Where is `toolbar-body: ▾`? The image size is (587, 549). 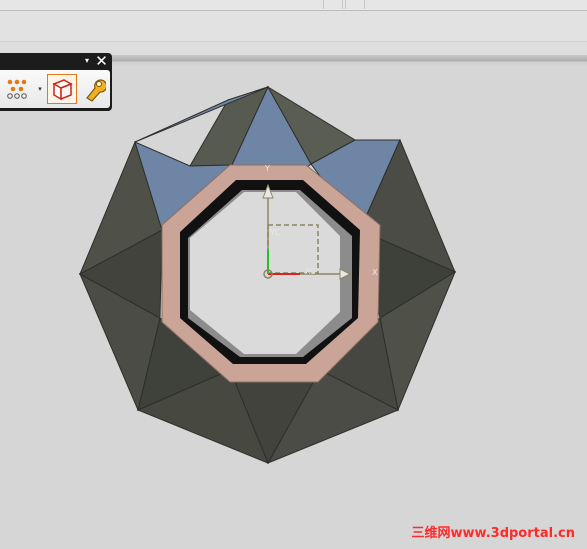
toolbar-body: ▾ is located at coordinates (55, 89).